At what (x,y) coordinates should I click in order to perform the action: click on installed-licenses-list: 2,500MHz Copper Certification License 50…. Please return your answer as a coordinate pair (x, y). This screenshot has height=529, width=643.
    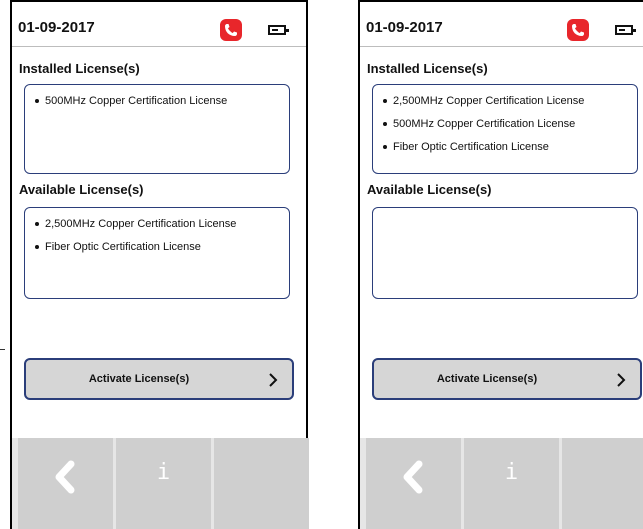
    Looking at the image, I should click on (505, 129).